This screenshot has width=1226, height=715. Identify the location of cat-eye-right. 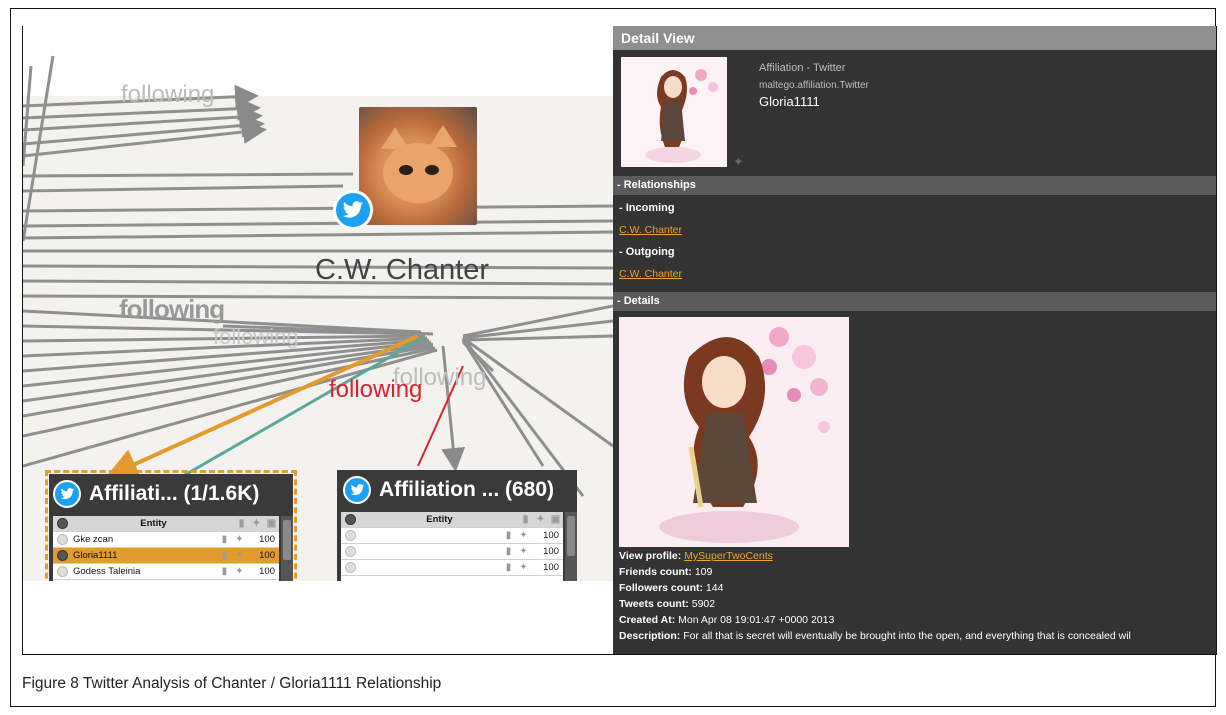
(432, 170).